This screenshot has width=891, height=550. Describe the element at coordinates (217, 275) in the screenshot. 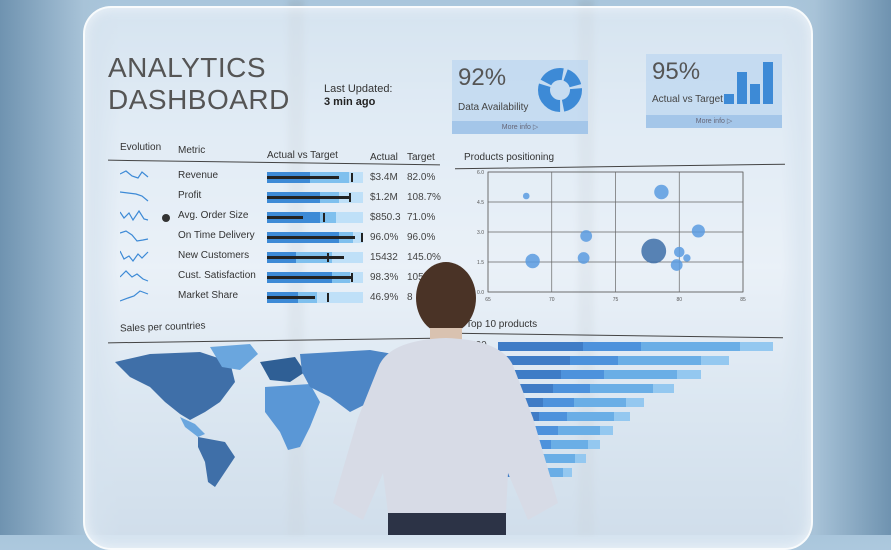

I see `metric-name: Cust. Satisfaction` at that location.